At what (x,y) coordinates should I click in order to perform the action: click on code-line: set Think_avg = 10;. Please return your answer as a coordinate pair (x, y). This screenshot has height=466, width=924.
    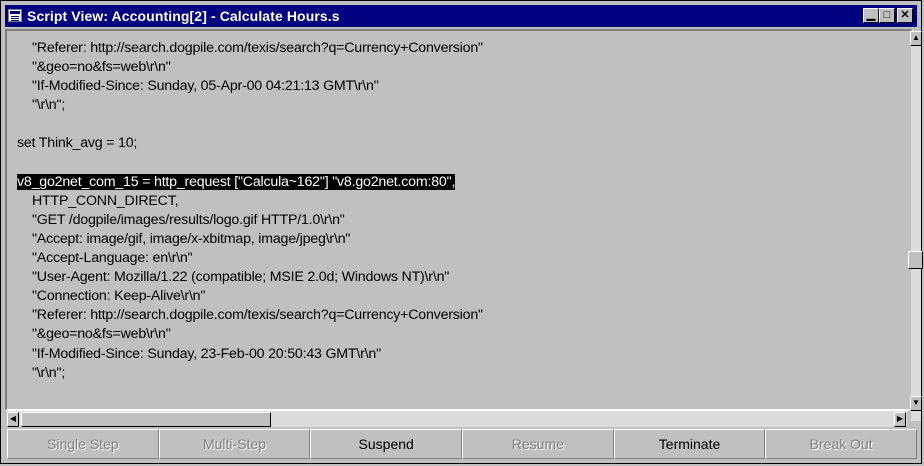
    Looking at the image, I should click on (77, 143).